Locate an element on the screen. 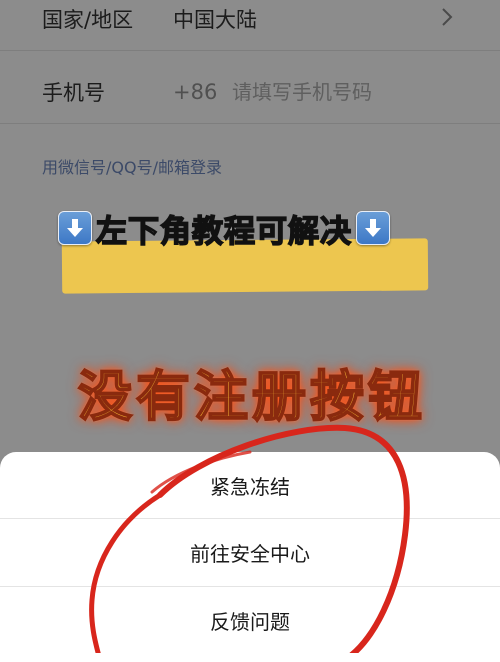 The image size is (500, 662). feedback-item: 反馈问题 is located at coordinates (250, 620).